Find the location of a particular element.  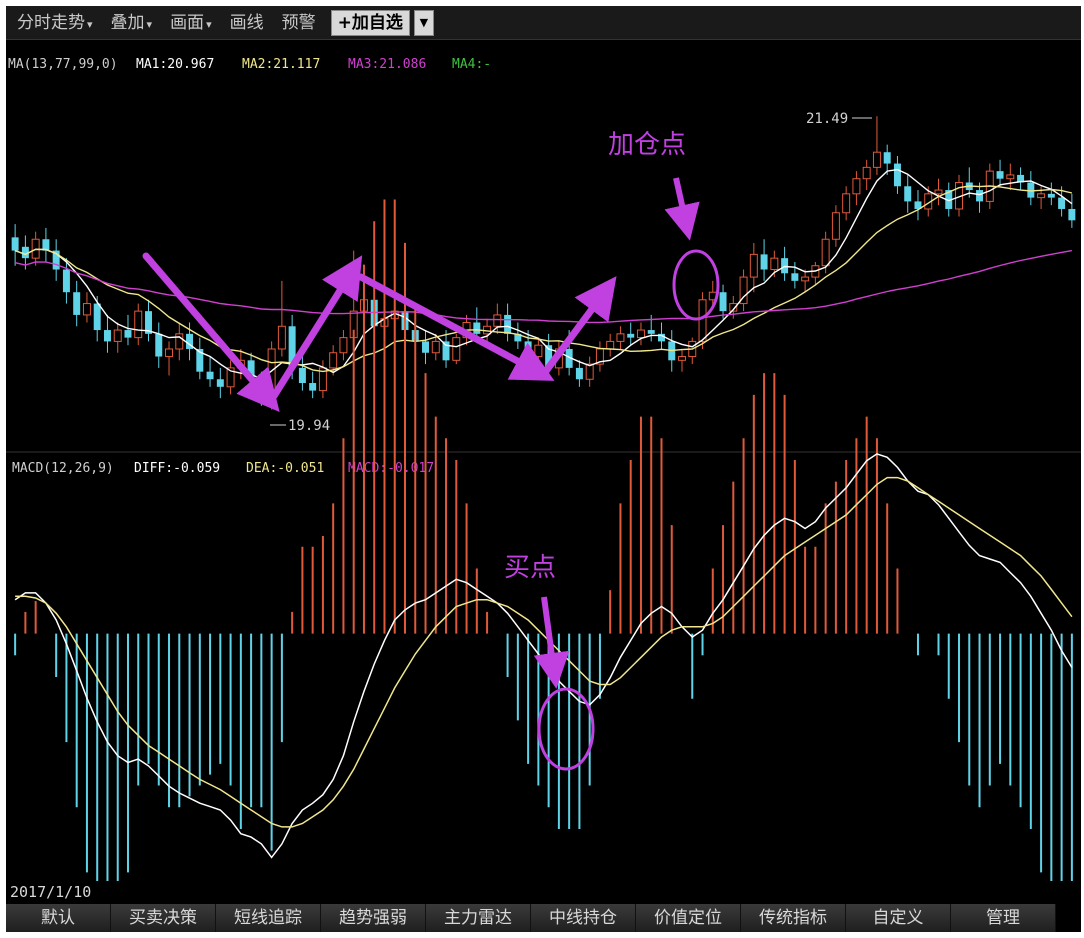

toolbar-label: 画面 is located at coordinates (187, 22).